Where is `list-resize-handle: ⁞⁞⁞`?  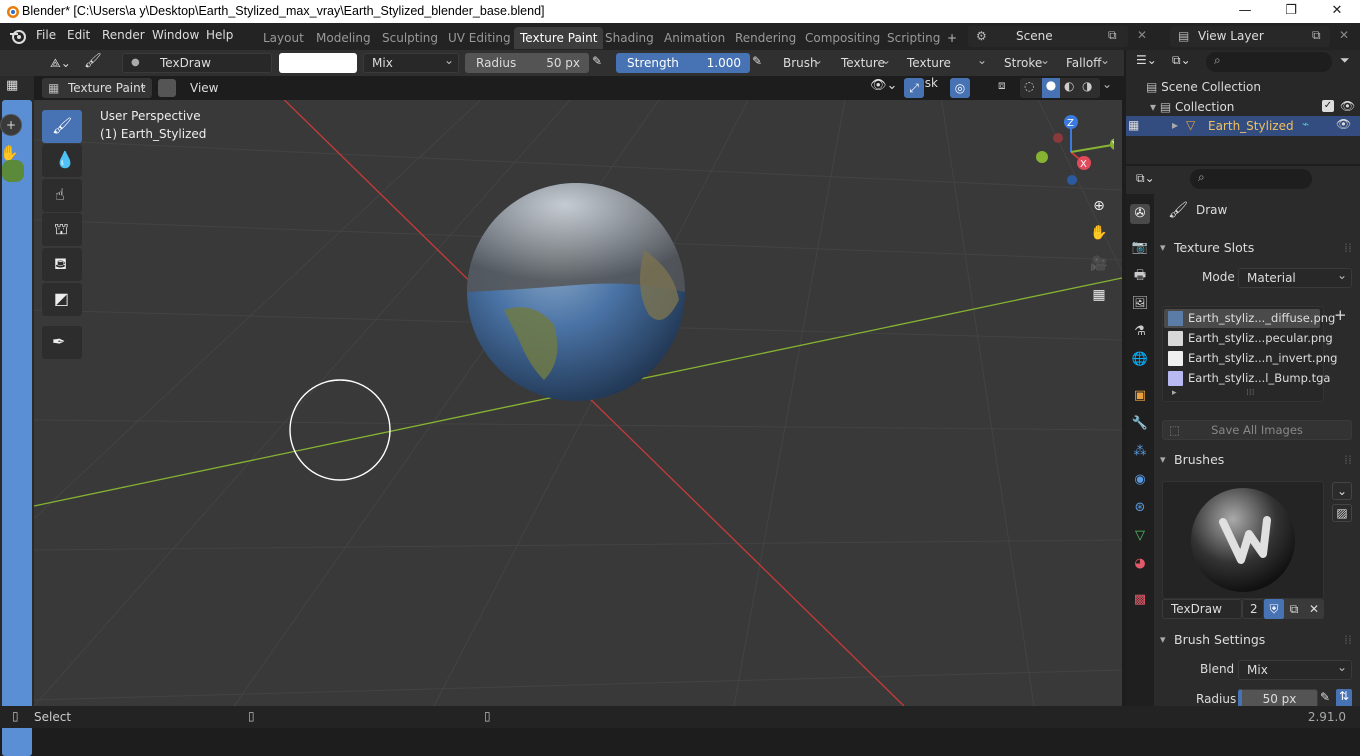
list-resize-handle: ⁞⁞⁞ is located at coordinates (1250, 393).